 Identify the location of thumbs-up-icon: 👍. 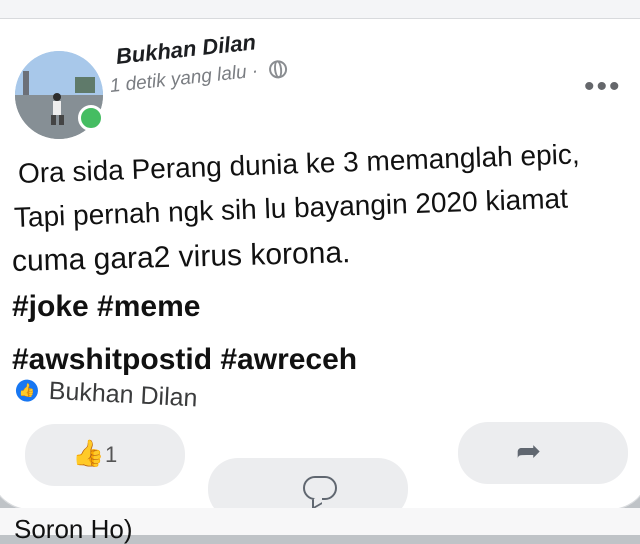
(88, 453).